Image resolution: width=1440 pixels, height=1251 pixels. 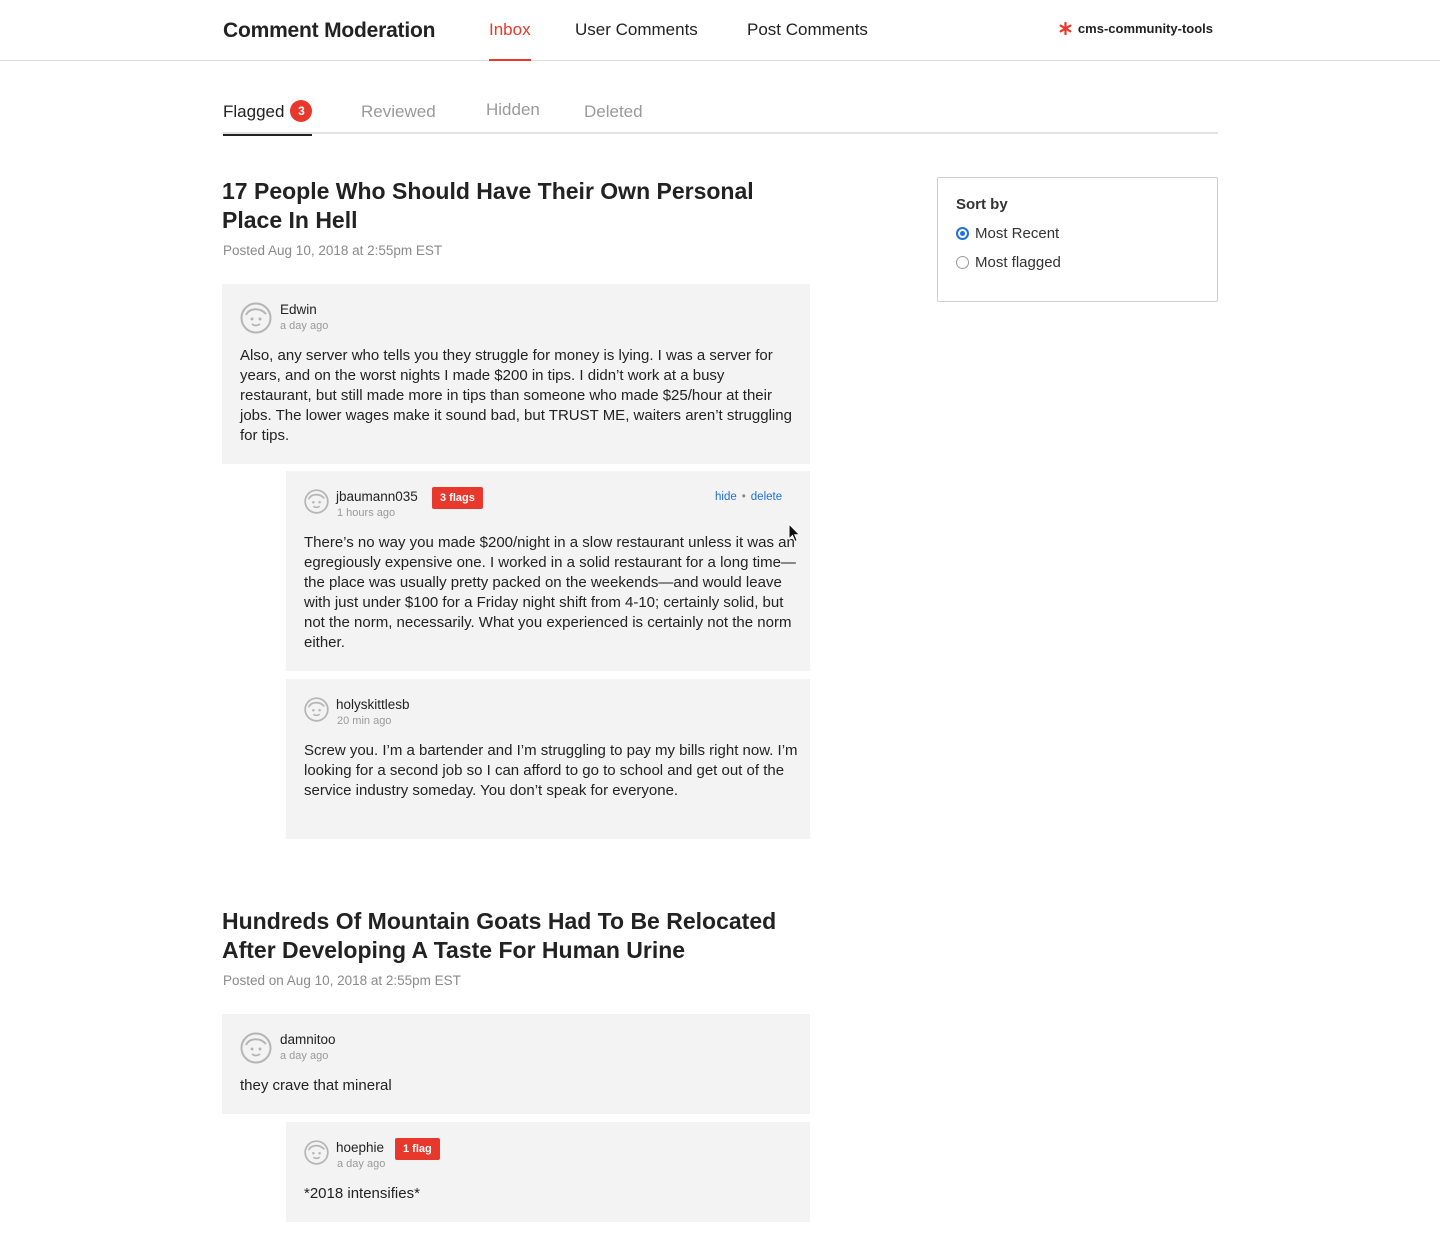 I want to click on reply-body: *2018 intensifies*, so click(x=362, y=1193).